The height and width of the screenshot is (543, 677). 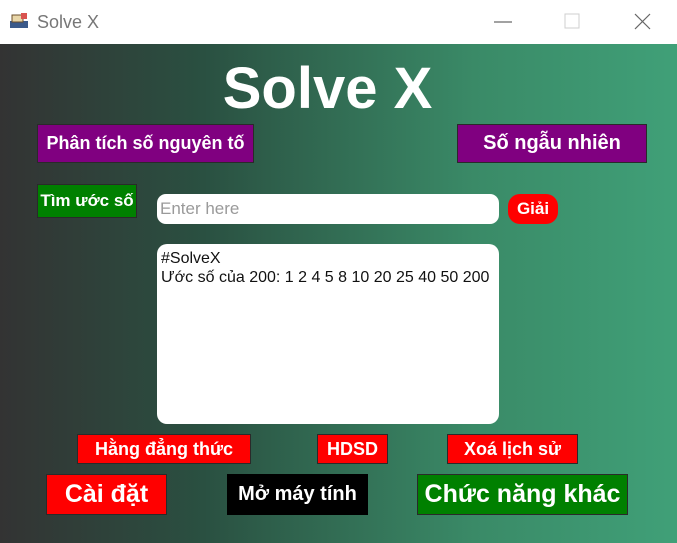 I want to click on app-heading: Solve X, so click(x=327, y=88).